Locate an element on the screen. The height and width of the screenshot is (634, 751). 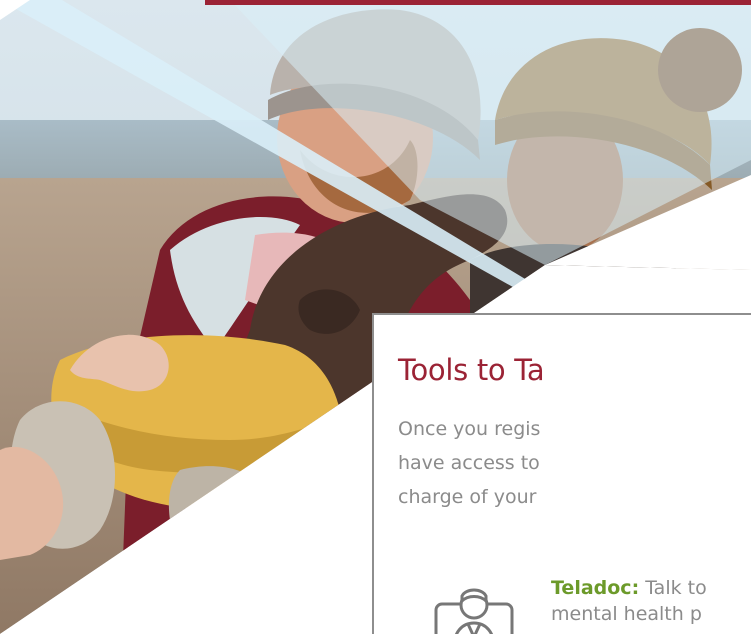
tool-item-teladoc: Teladoc: Talk to mental health p is located at coordinates (592, 603).